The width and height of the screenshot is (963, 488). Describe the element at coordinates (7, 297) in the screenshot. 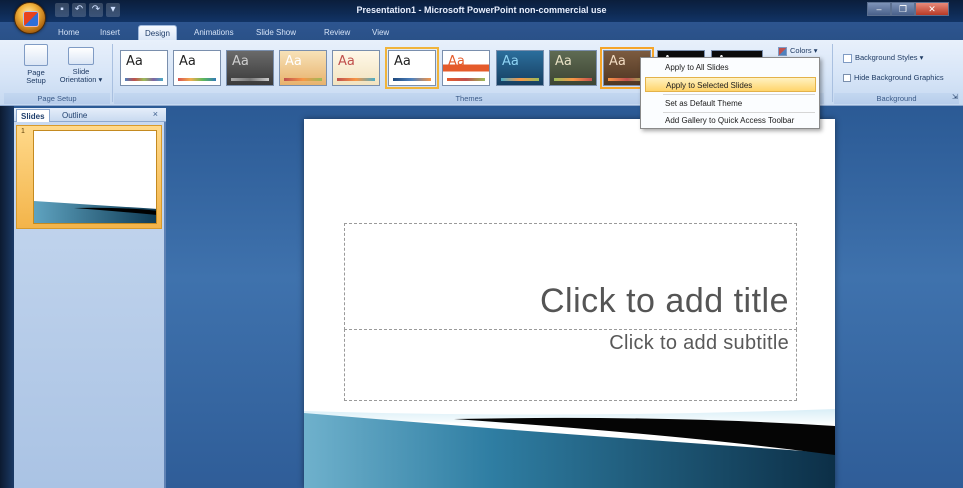

I see `window-edge` at that location.